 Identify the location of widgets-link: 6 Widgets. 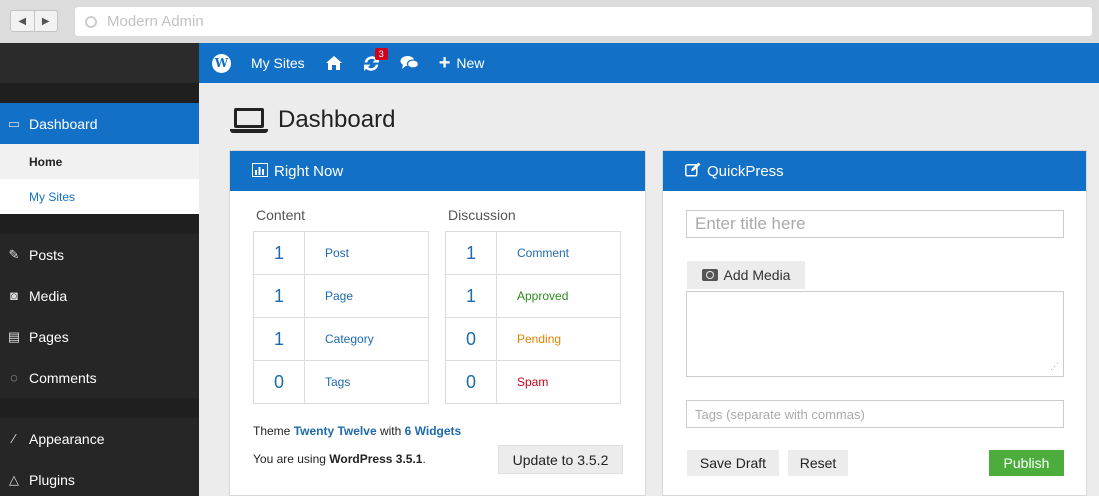
(433, 431).